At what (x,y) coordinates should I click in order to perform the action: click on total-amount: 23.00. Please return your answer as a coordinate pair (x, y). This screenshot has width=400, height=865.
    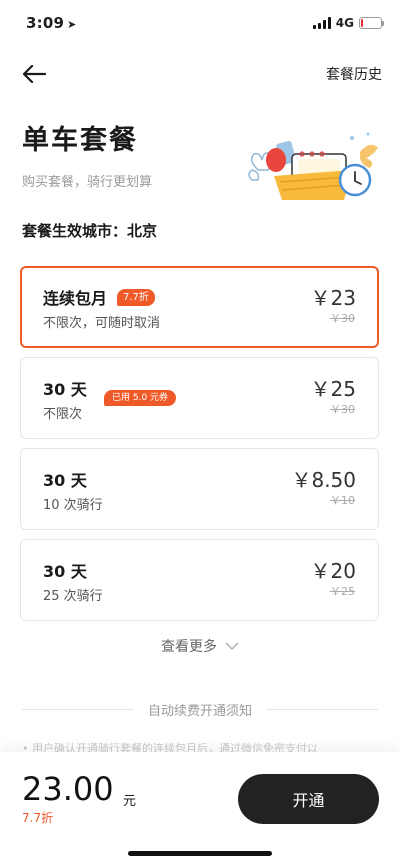
    Looking at the image, I should click on (68, 789).